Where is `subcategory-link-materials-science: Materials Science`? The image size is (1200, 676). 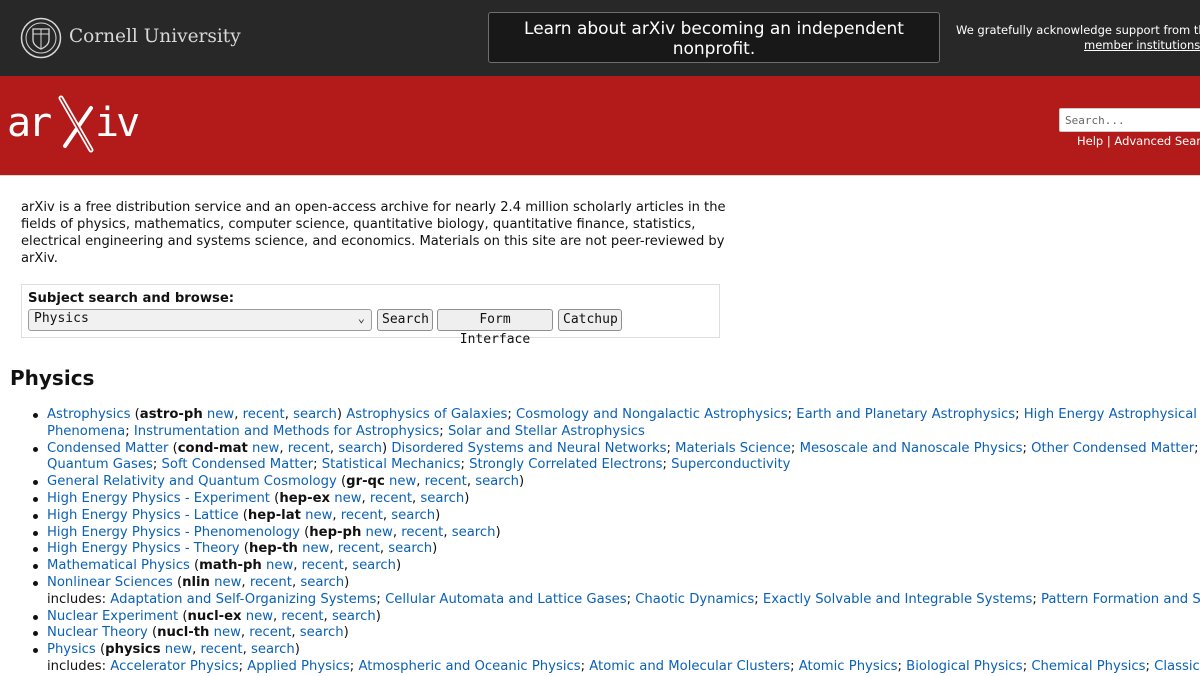 subcategory-link-materials-science: Materials Science is located at coordinates (733, 448).